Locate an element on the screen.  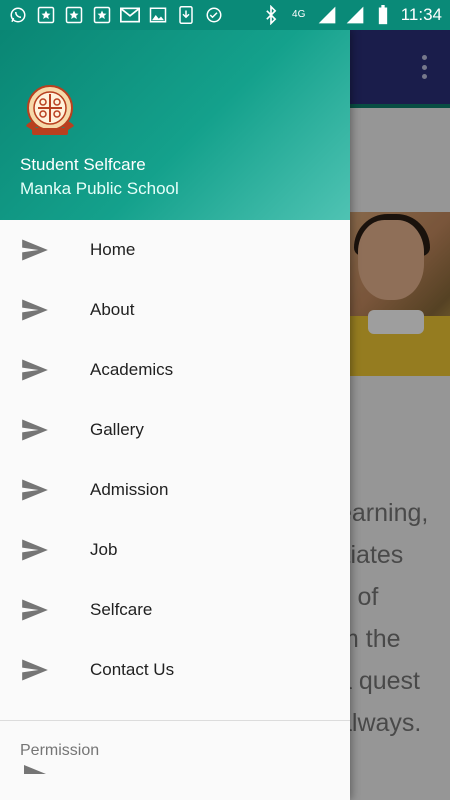
menu-item-job: Job is located at coordinates (175, 550).